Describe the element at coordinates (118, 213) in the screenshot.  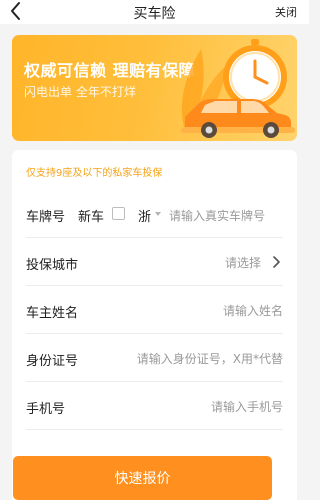
I see `new-car-checkbox` at that location.